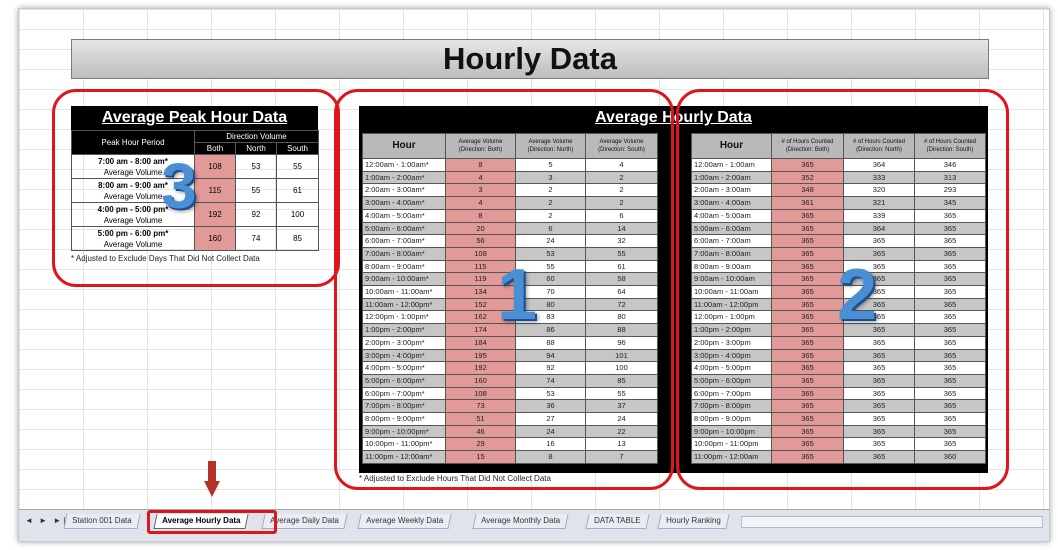 This screenshot has width=1058, height=550. Describe the element at coordinates (212, 479) in the screenshot. I see `down-arrow-icon` at that location.